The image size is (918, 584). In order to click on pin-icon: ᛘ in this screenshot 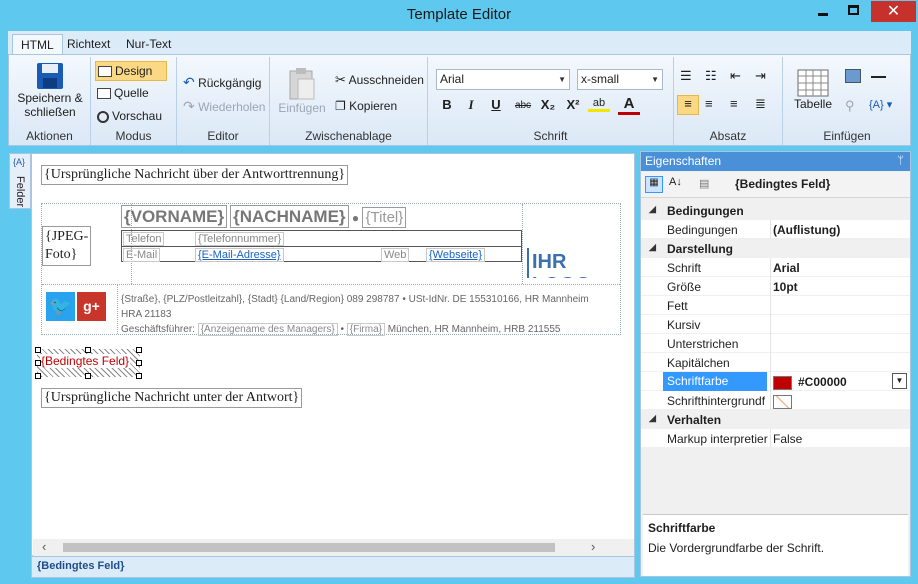, I will do `click(900, 161)`.